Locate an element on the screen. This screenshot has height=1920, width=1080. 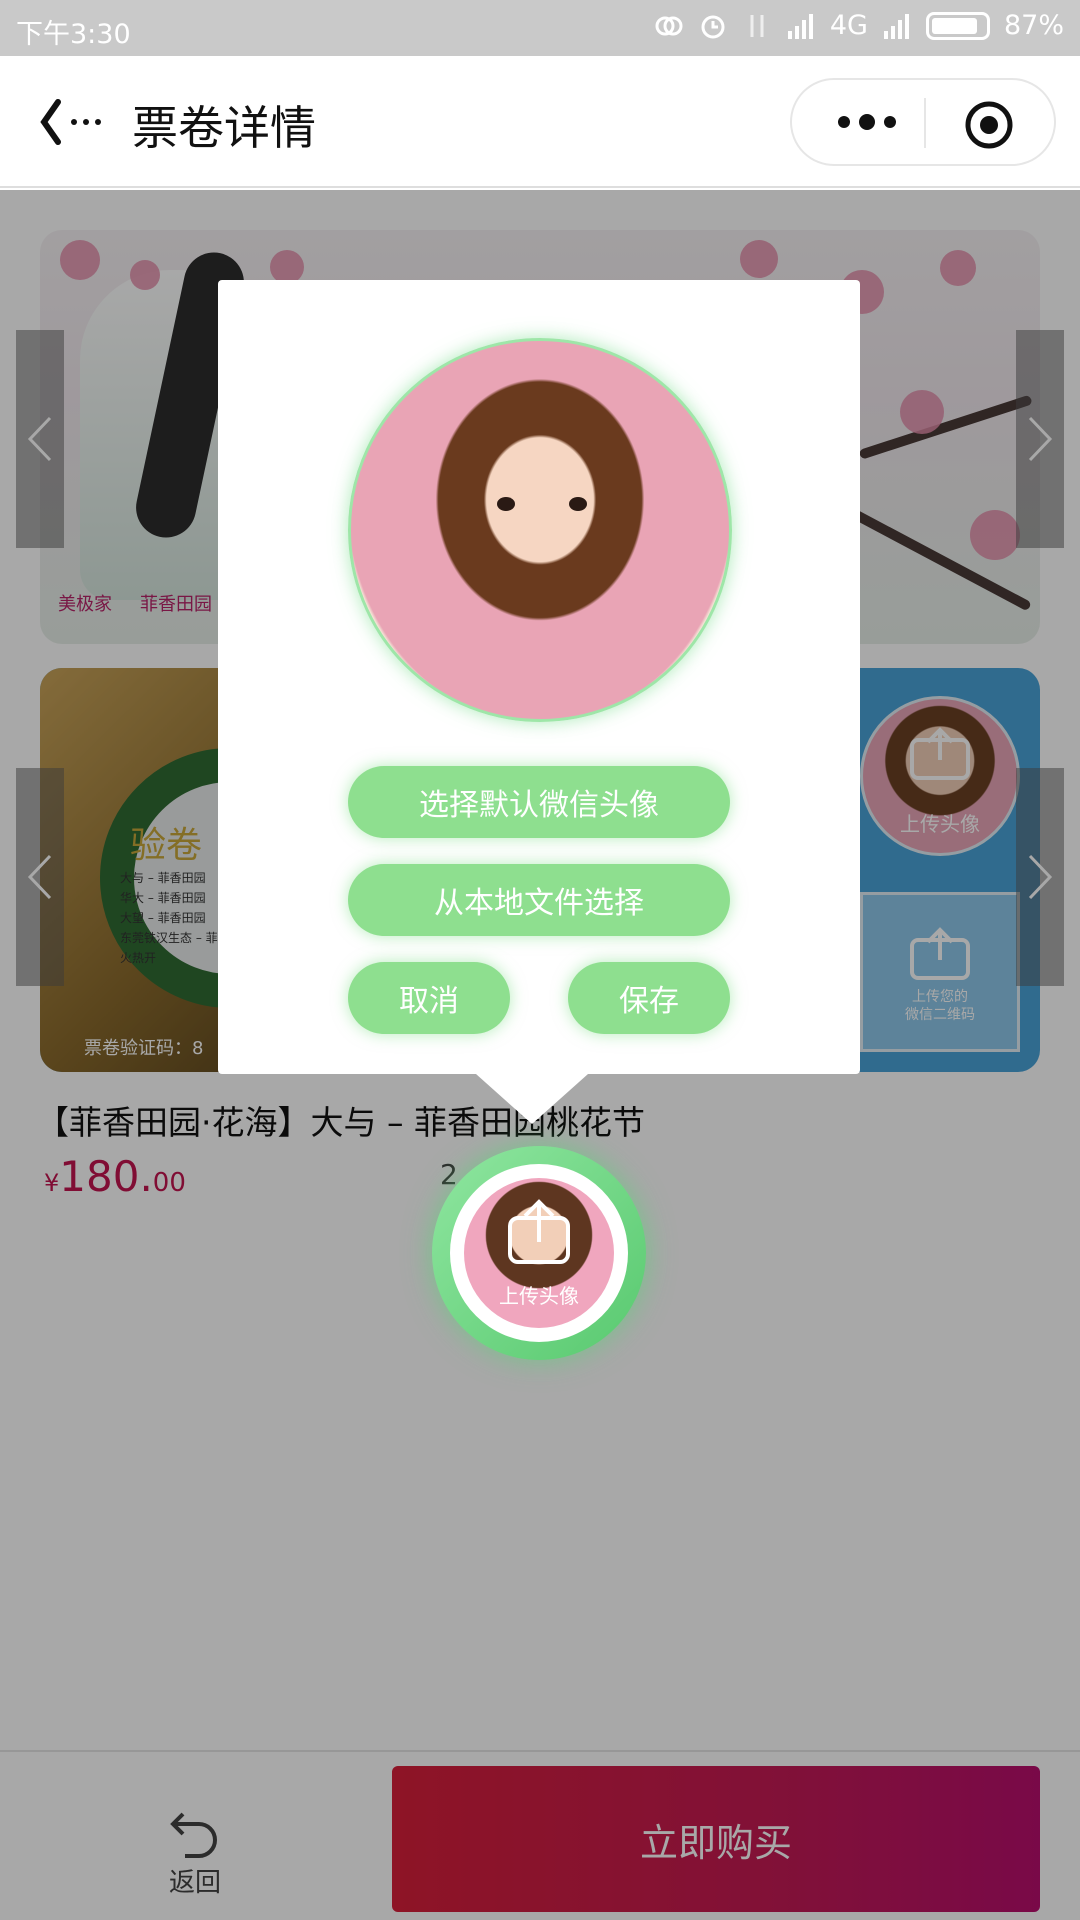
upload-icon is located at coordinates (539, 1231).